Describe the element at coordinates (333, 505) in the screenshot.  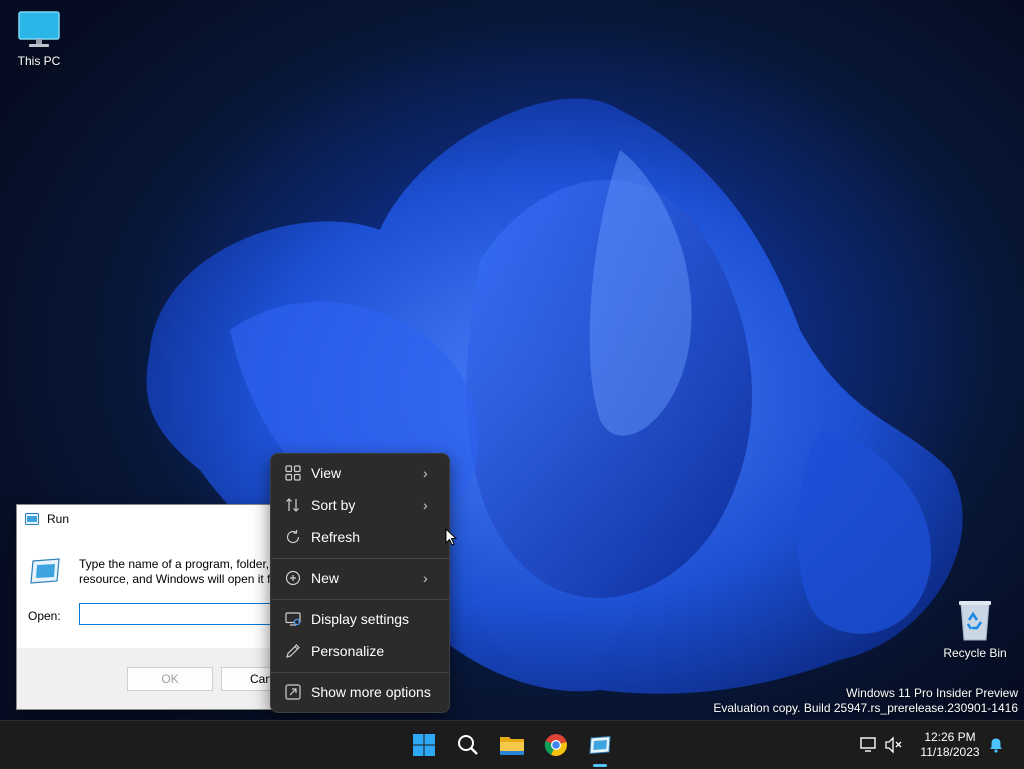
I see `menu-item-label: Sort by` at that location.